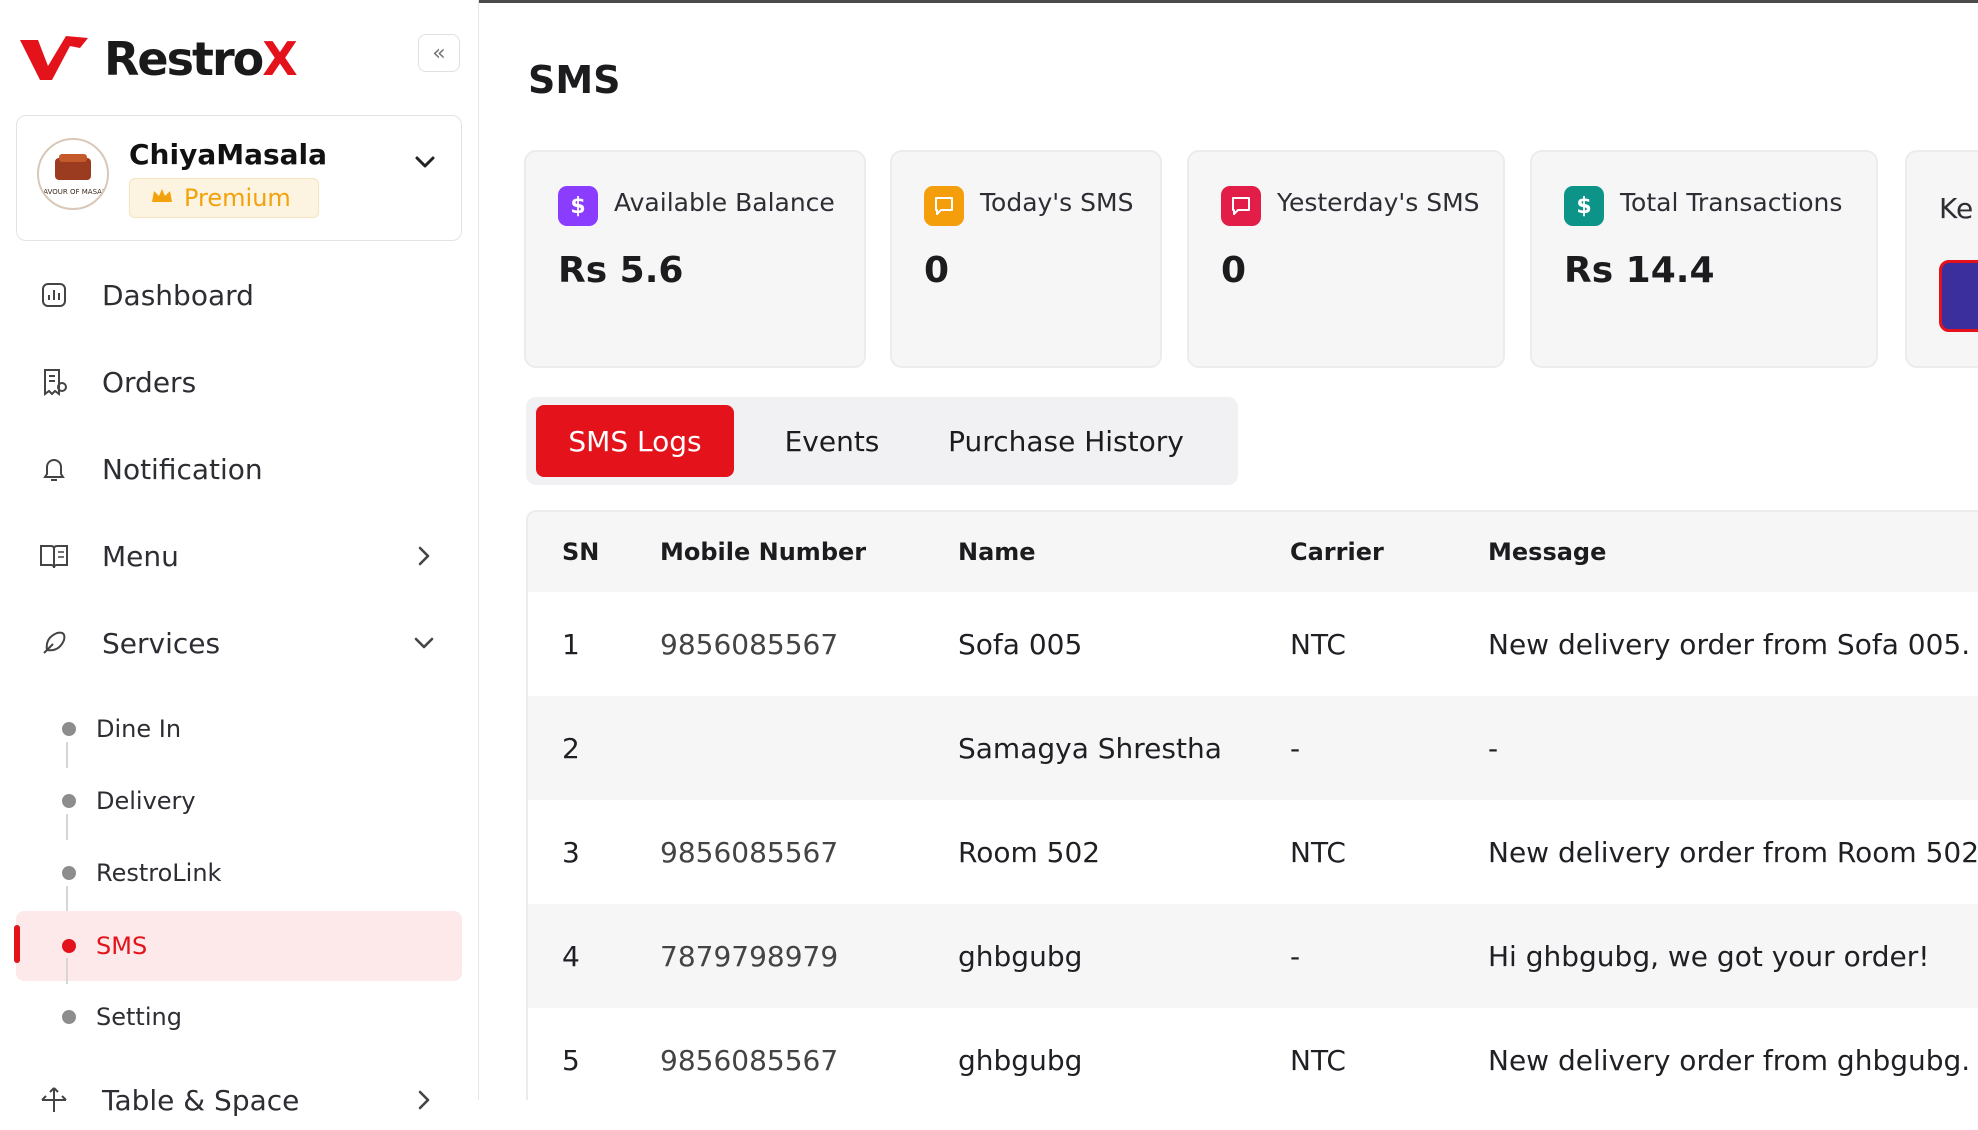 The width and height of the screenshot is (1978, 1130). Describe the element at coordinates (1733, 852) in the screenshot. I see `cell-message: New delivery order from Room 502.` at that location.